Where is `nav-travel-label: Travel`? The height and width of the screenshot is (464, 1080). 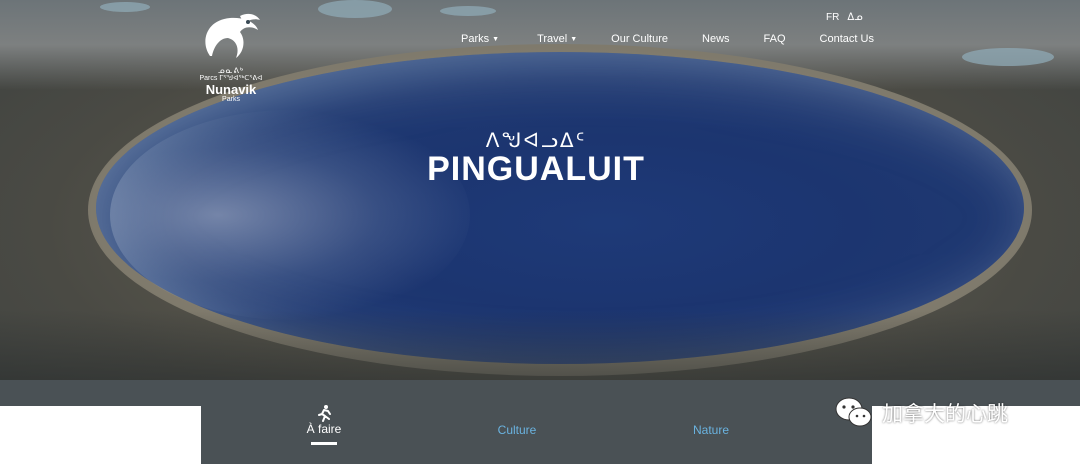
nav-travel-label: Travel is located at coordinates (552, 39).